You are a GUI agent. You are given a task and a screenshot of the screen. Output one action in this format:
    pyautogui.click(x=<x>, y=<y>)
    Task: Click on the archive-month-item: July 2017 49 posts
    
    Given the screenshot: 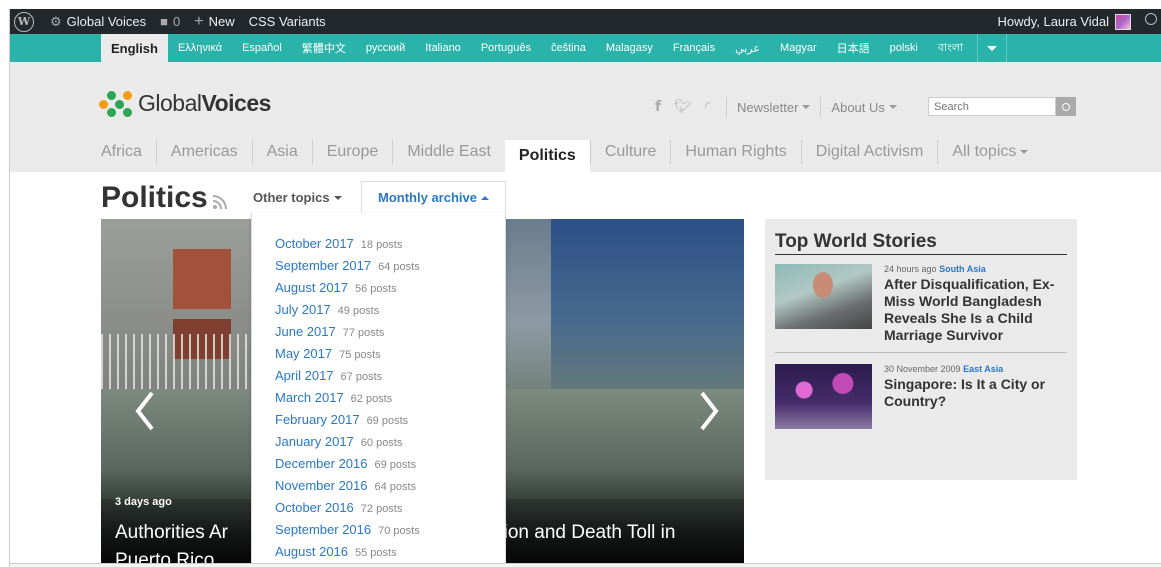 What is the action you would take?
    pyautogui.click(x=390, y=313)
    